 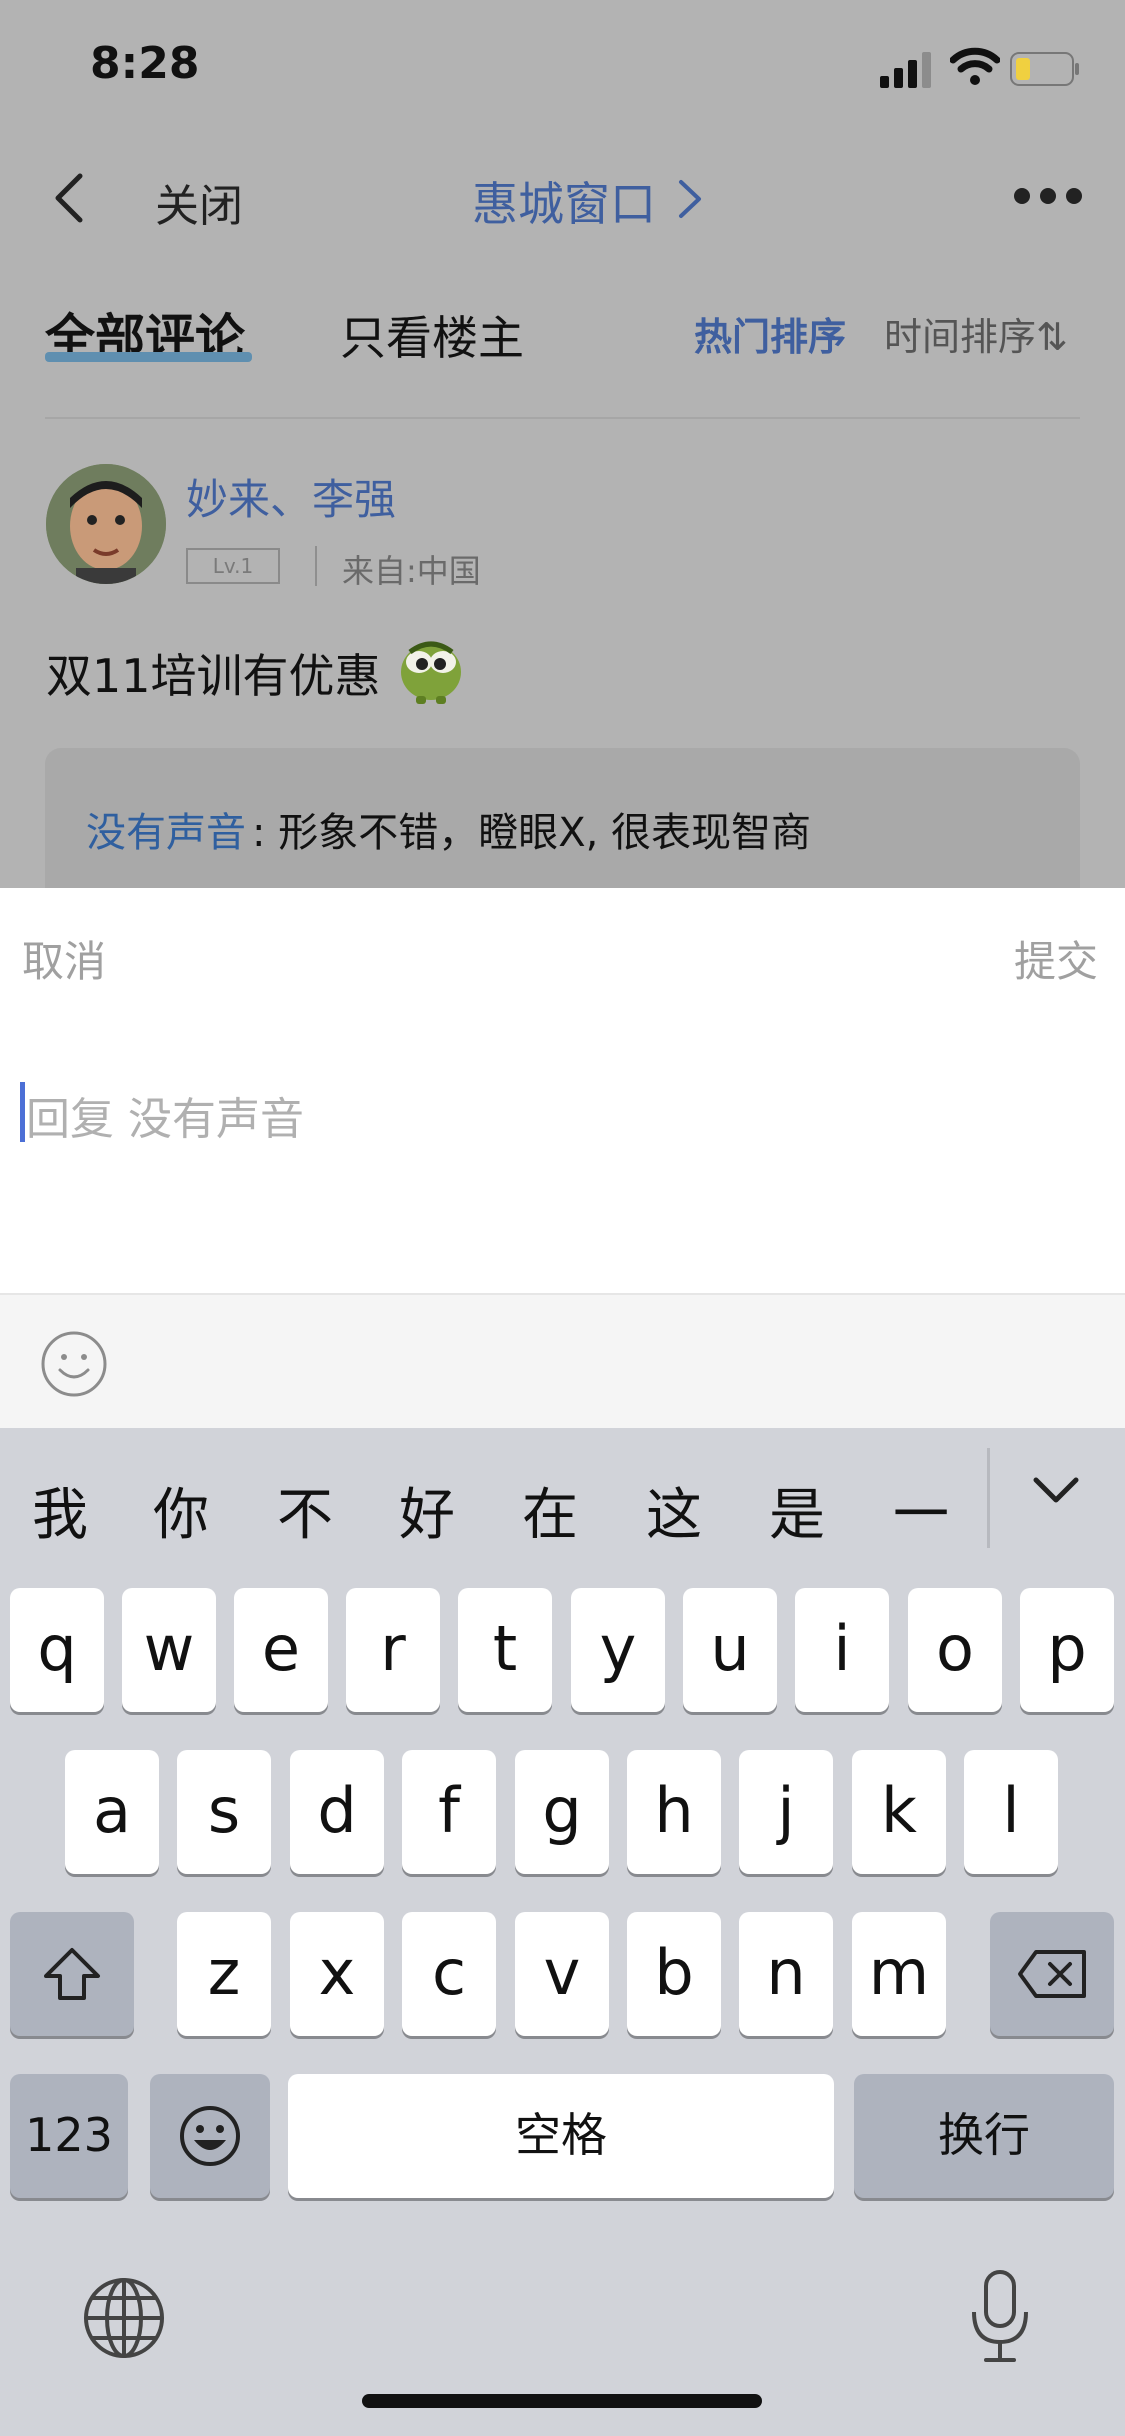 What do you see at coordinates (224, 1812) in the screenshot?
I see `key-letter: s` at bounding box center [224, 1812].